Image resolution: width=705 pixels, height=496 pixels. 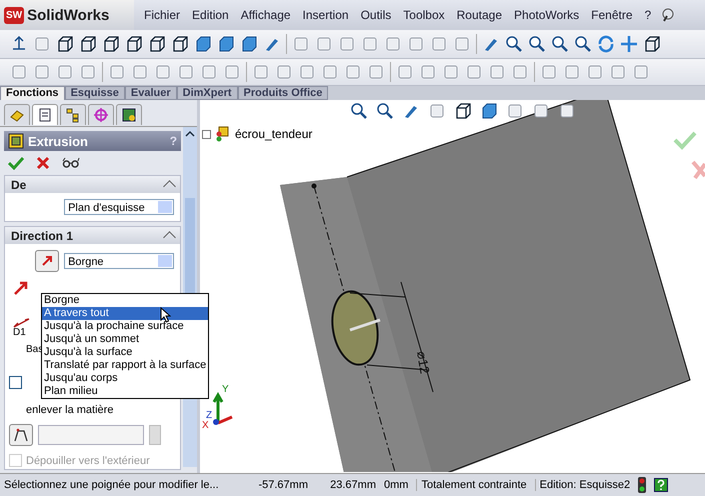 I want to click on section-title: De, so click(x=18, y=185).